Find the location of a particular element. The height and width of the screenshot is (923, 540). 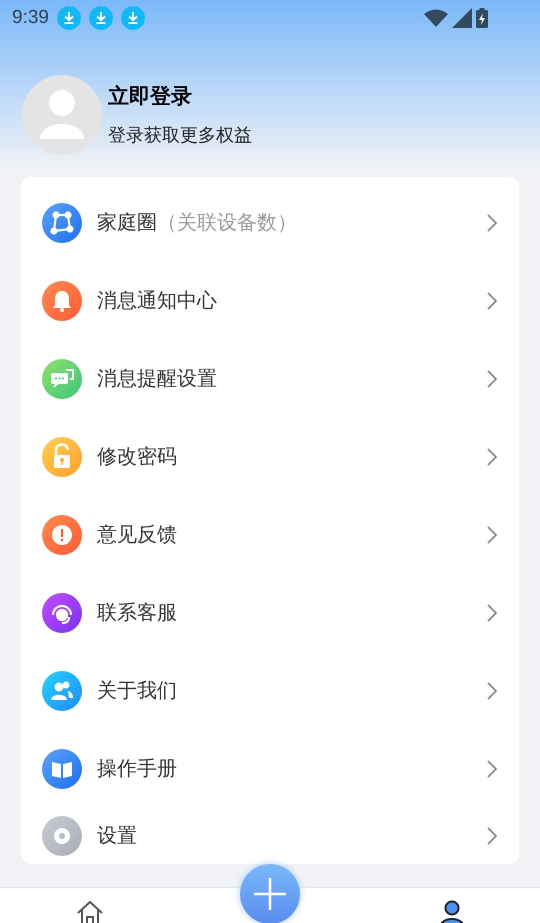

menu-label: 消息通知中心 is located at coordinates (157, 301).